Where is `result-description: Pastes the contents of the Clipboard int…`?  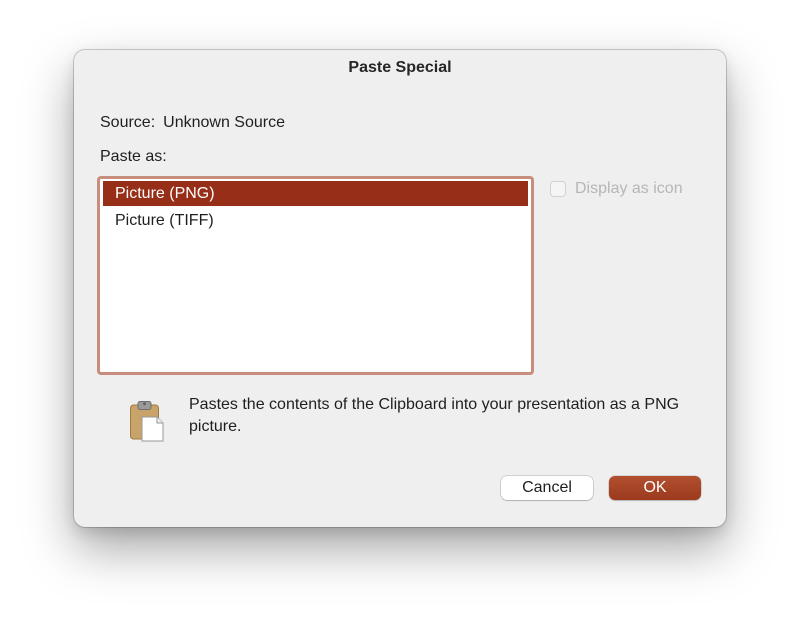 result-description: Pastes the contents of the Clipboard int… is located at coordinates (434, 415).